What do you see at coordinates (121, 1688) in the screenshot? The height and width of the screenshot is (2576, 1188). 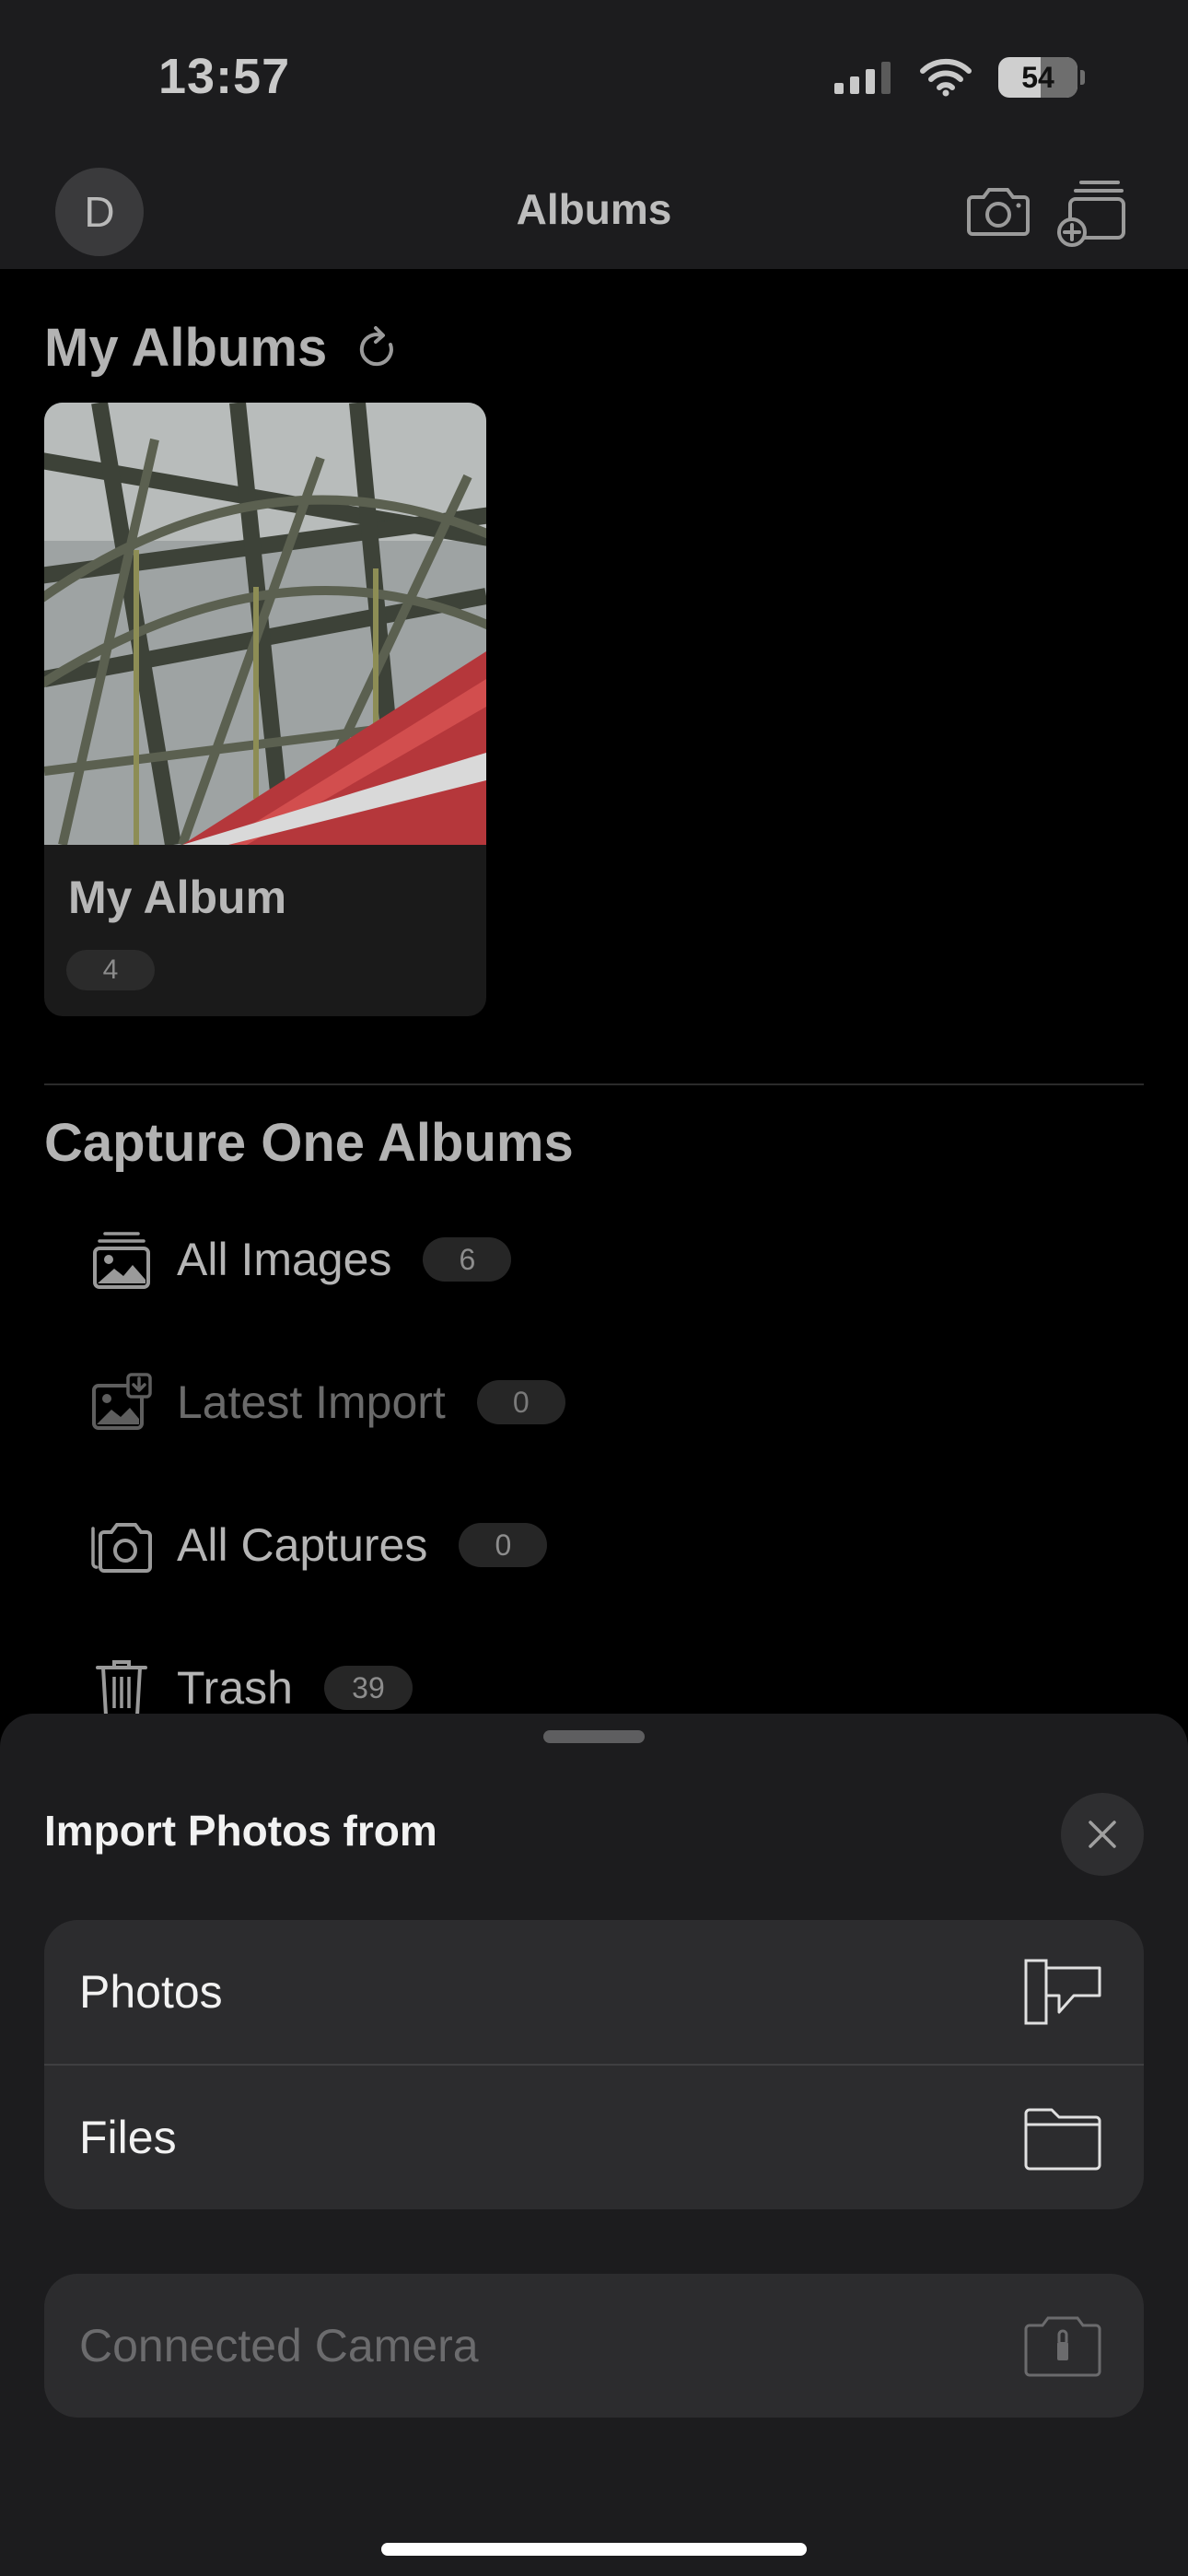 I see `trash-icon` at bounding box center [121, 1688].